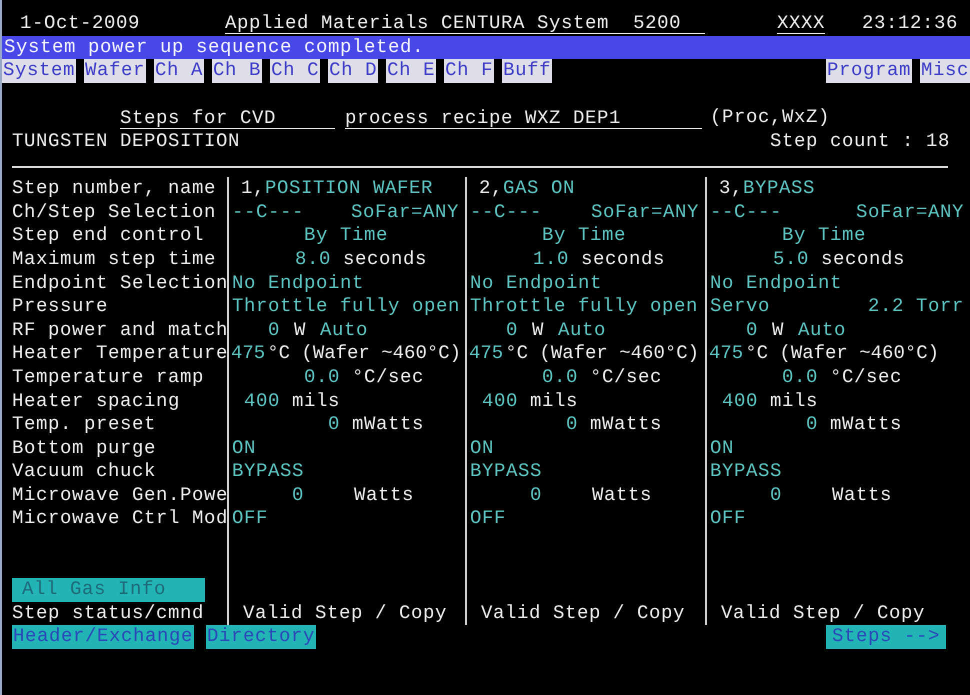 The height and width of the screenshot is (695, 970). Describe the element at coordinates (227, 118) in the screenshot. I see `steps-heading: Steps for CVD` at that location.